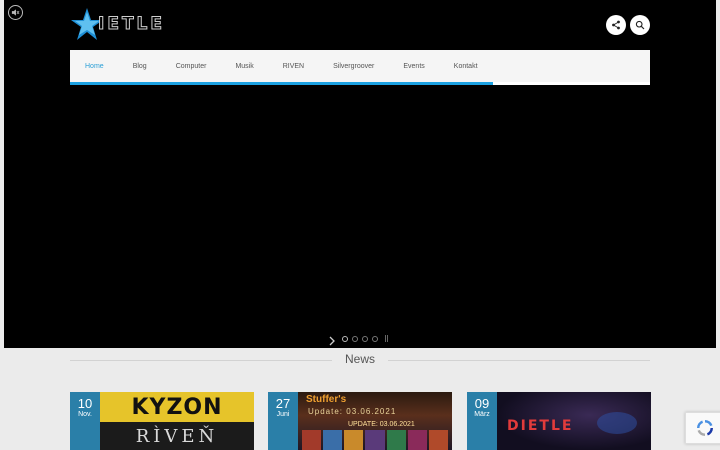  I want to click on pause-icon, so click(385, 338).